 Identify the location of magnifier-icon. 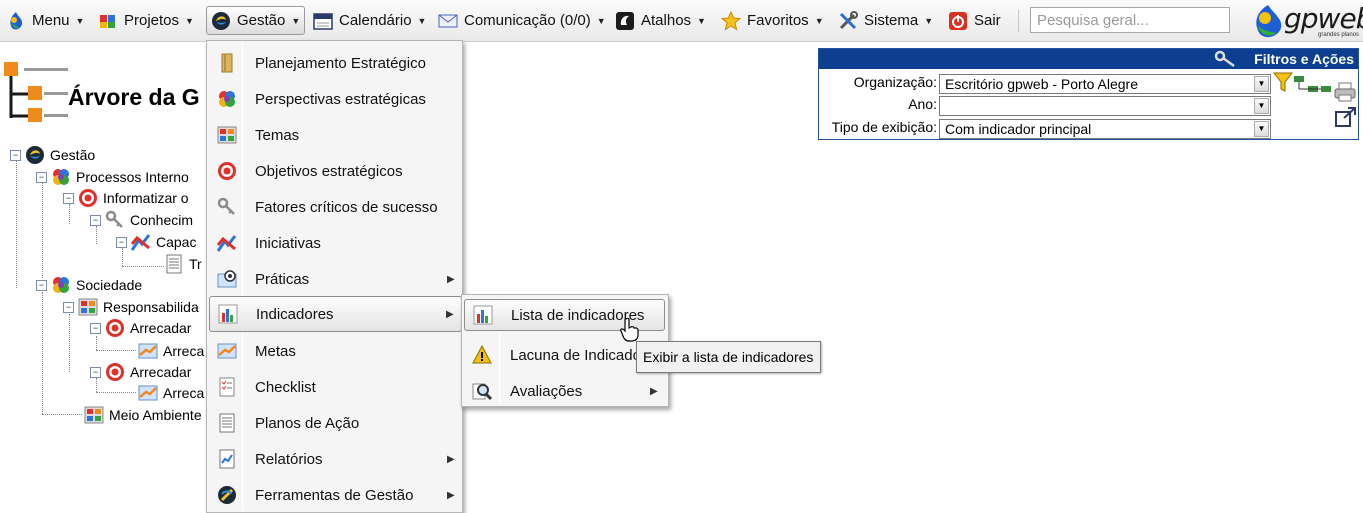
(482, 392).